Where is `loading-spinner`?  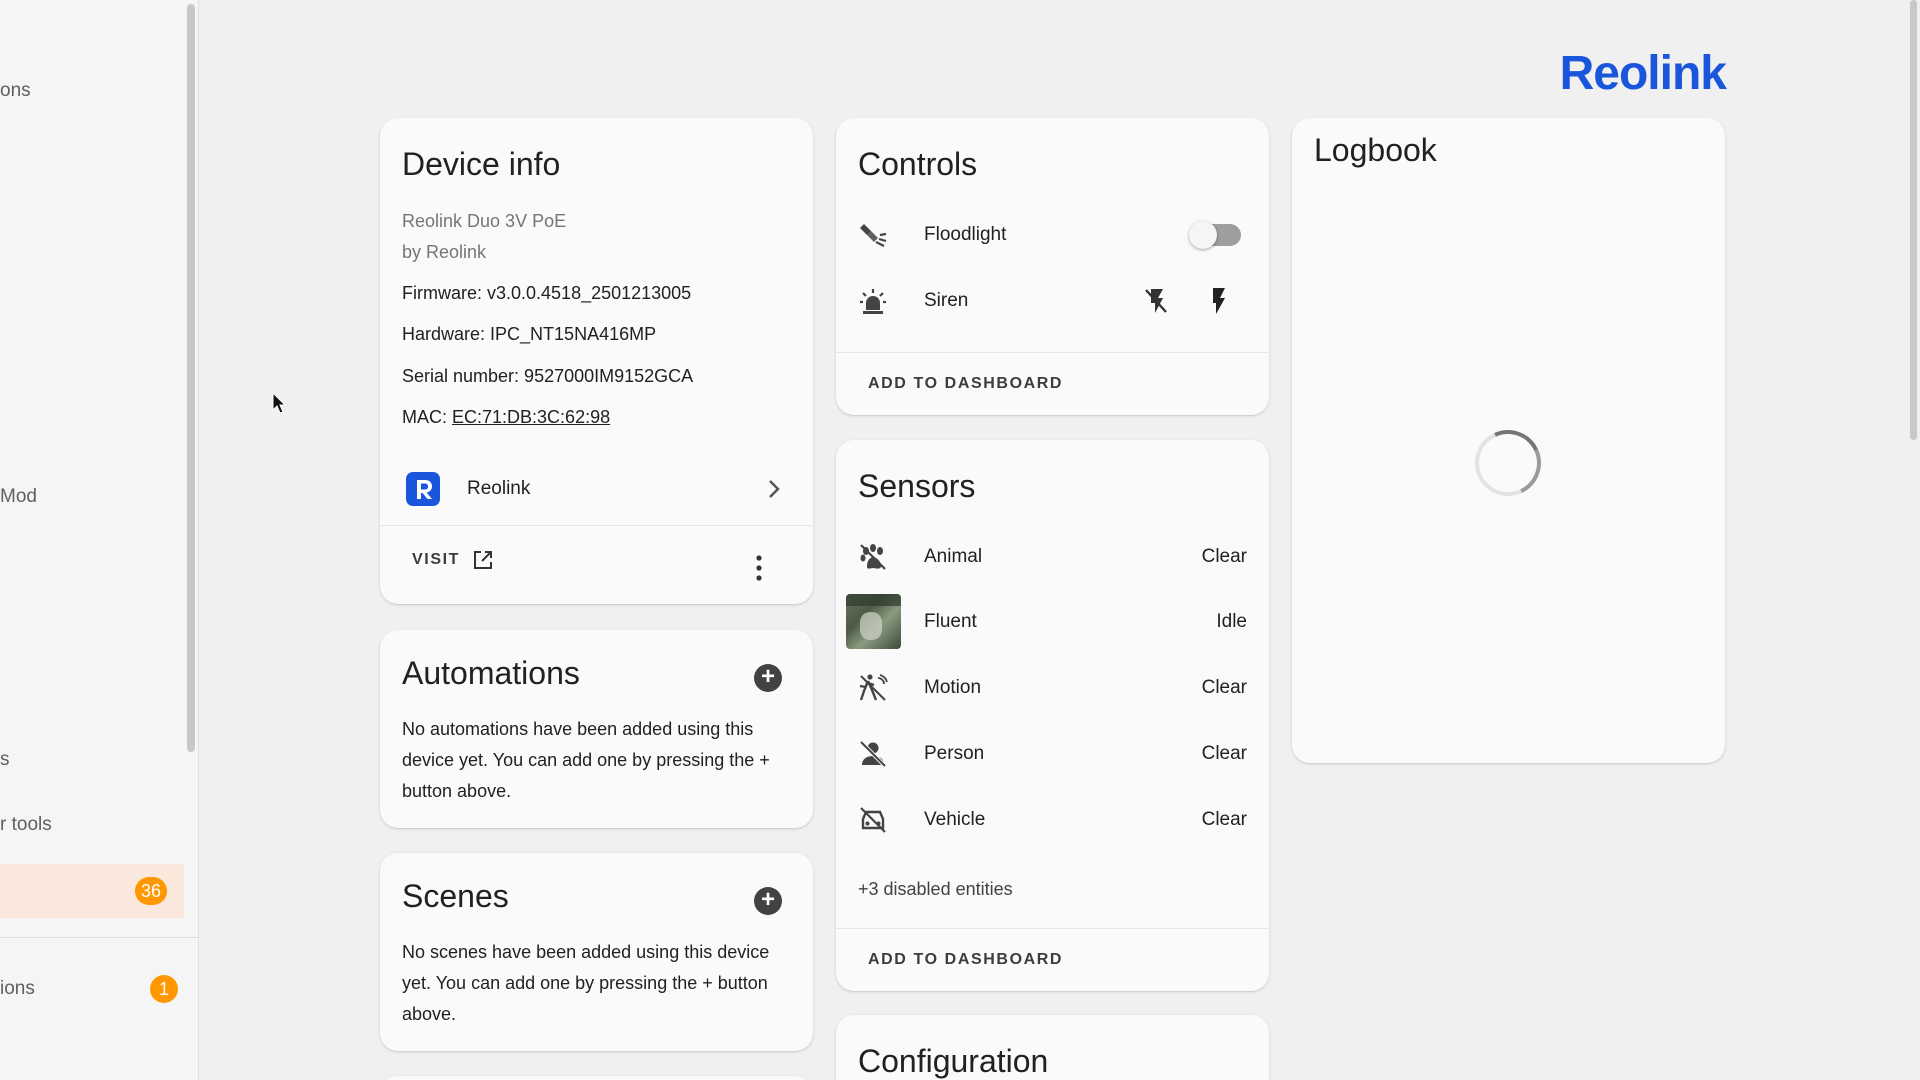 loading-spinner is located at coordinates (1508, 463).